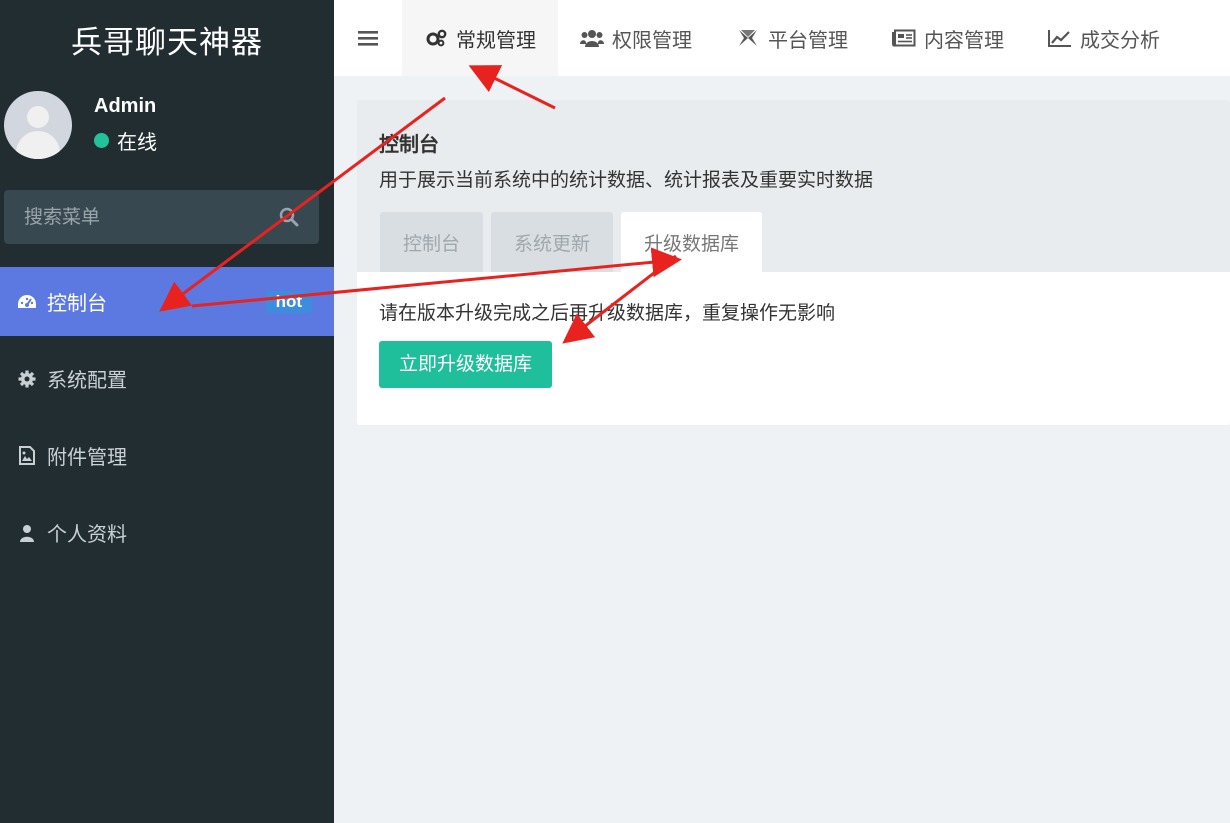  What do you see at coordinates (409, 144) in the screenshot?
I see `page-title: 控制台` at bounding box center [409, 144].